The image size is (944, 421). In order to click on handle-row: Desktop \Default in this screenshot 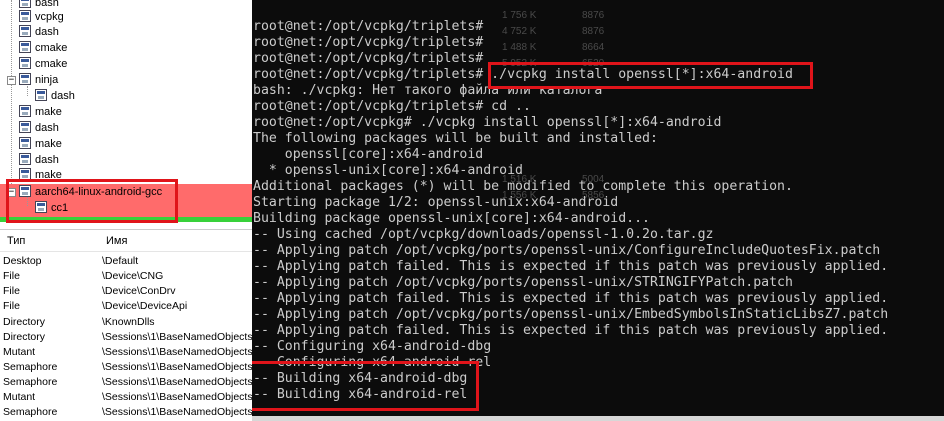, I will do `click(126, 261)`.